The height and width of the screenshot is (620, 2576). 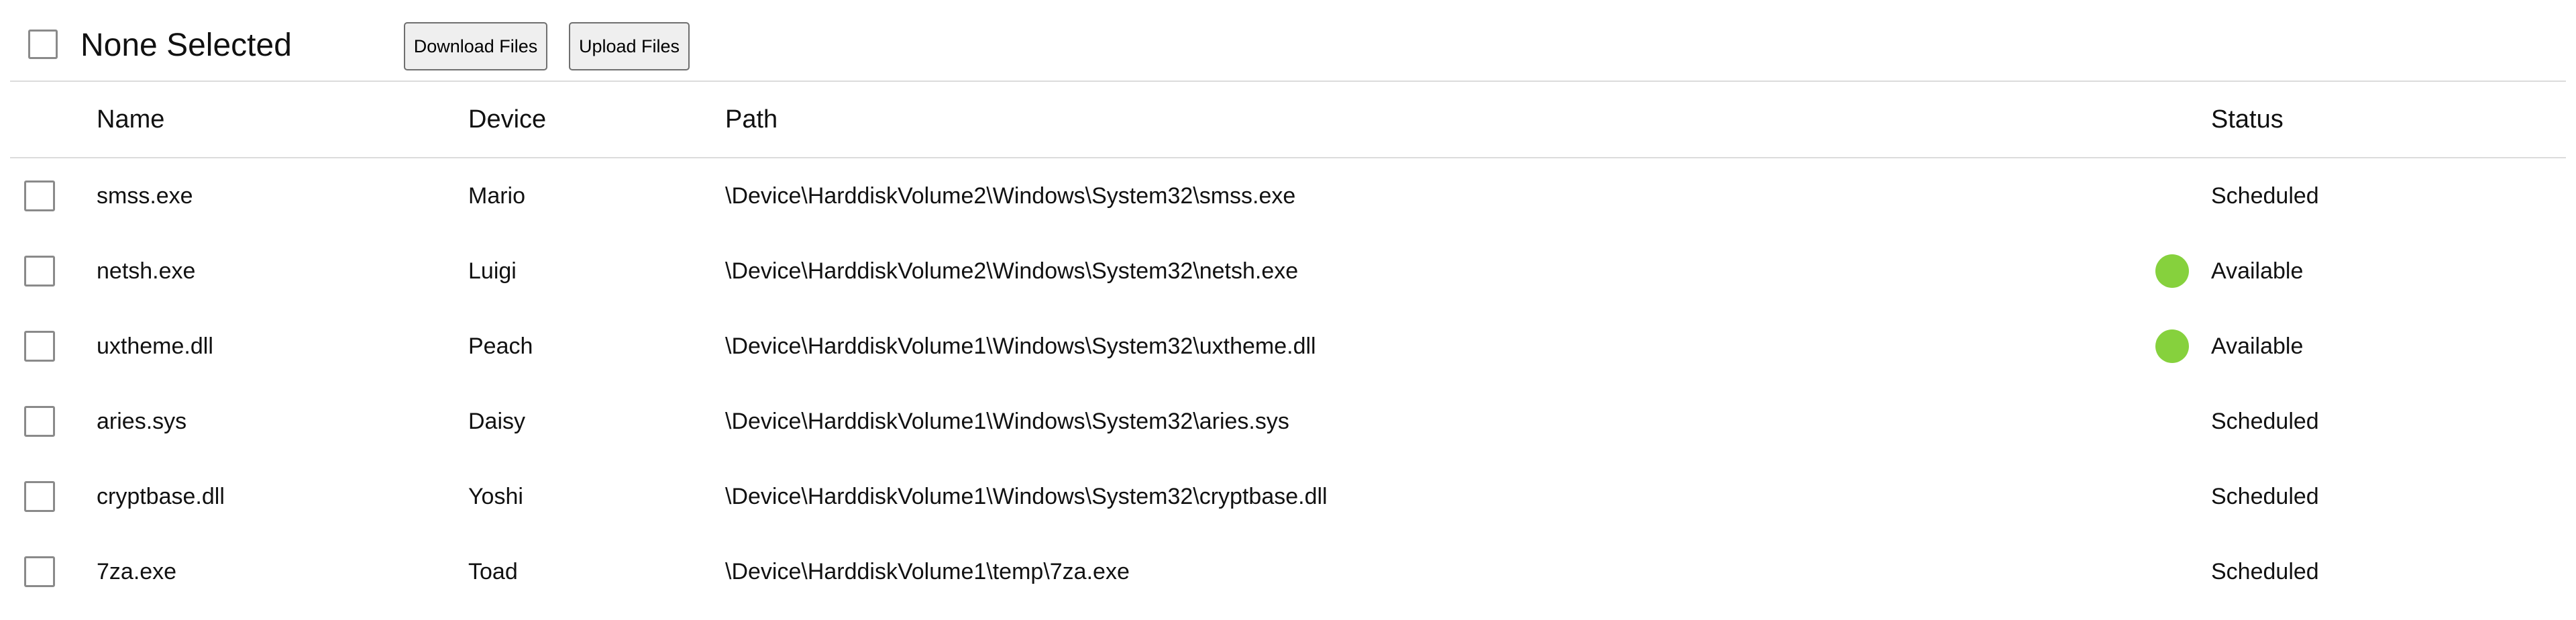 I want to click on select-all-checkbox, so click(x=43, y=44).